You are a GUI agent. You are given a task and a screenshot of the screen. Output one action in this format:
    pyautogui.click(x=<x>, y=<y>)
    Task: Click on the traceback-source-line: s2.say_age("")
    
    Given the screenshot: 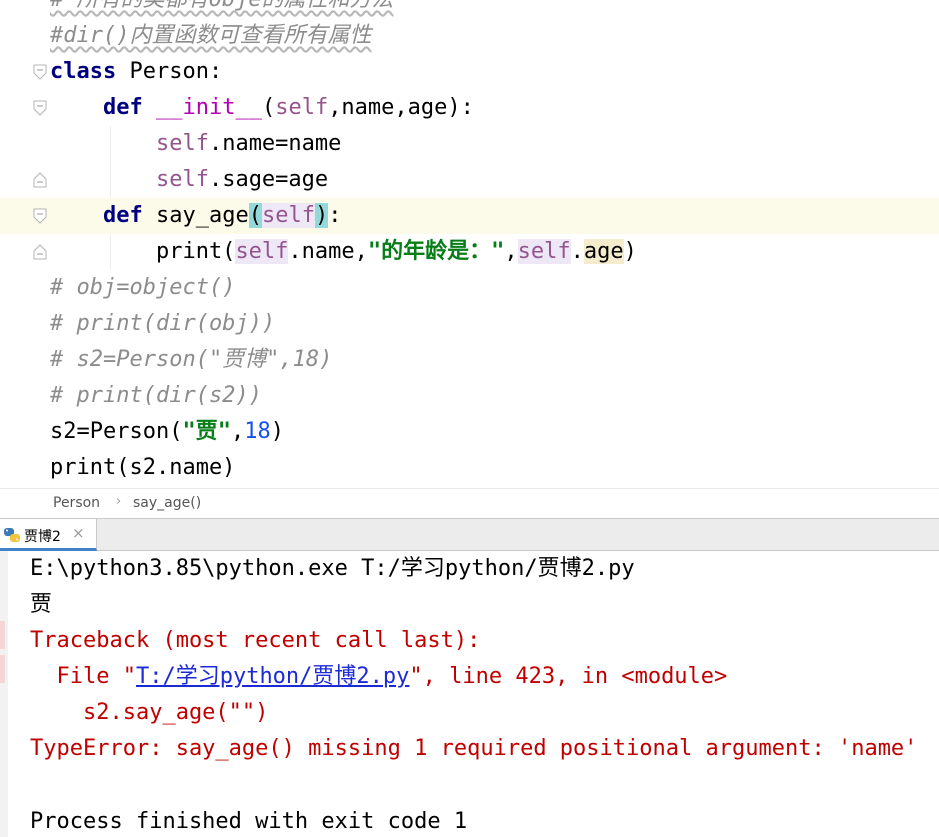 What is the action you would take?
    pyautogui.click(x=149, y=712)
    